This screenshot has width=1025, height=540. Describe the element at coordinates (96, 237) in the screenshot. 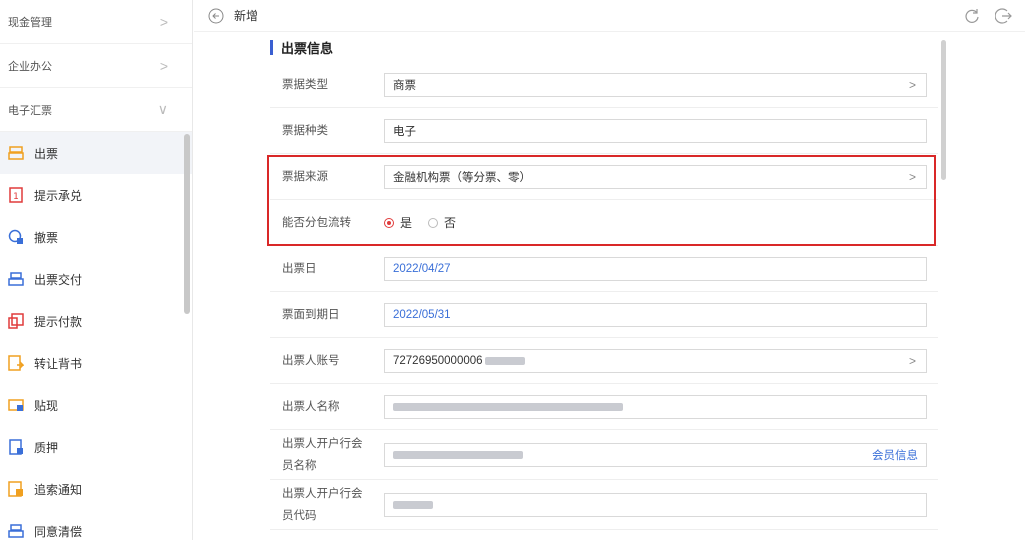

I see `sidebar-item-revoke: 撤票` at that location.